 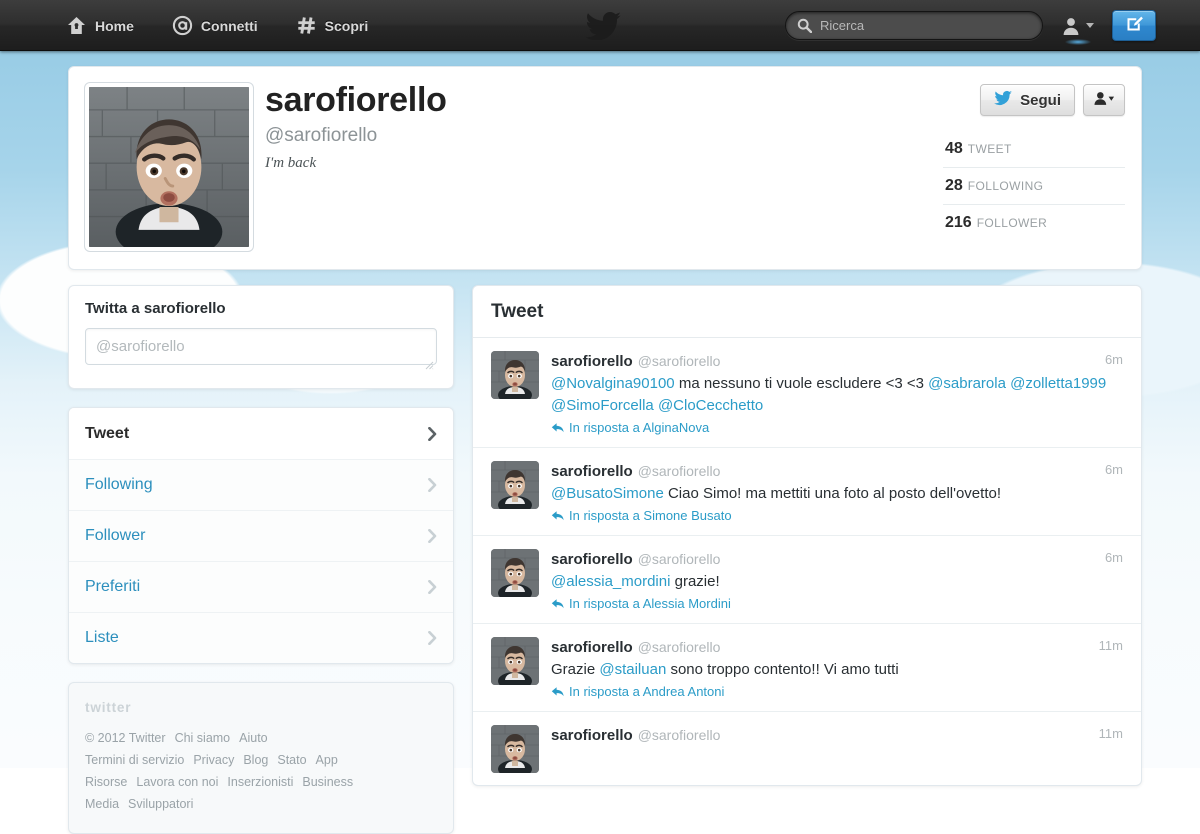 What do you see at coordinates (327, 760) in the screenshot?
I see `footer-link-app: App` at bounding box center [327, 760].